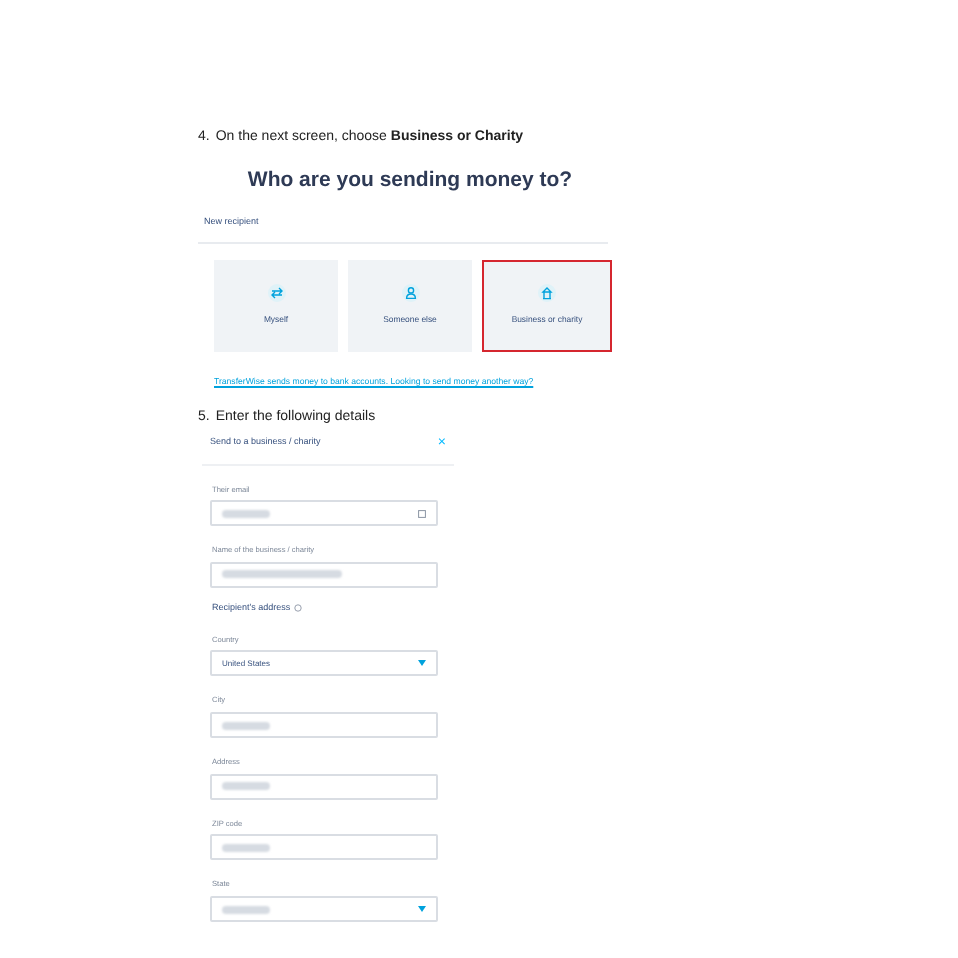 This screenshot has height=958, width=958. What do you see at coordinates (298, 608) in the screenshot?
I see `info-icon` at bounding box center [298, 608].